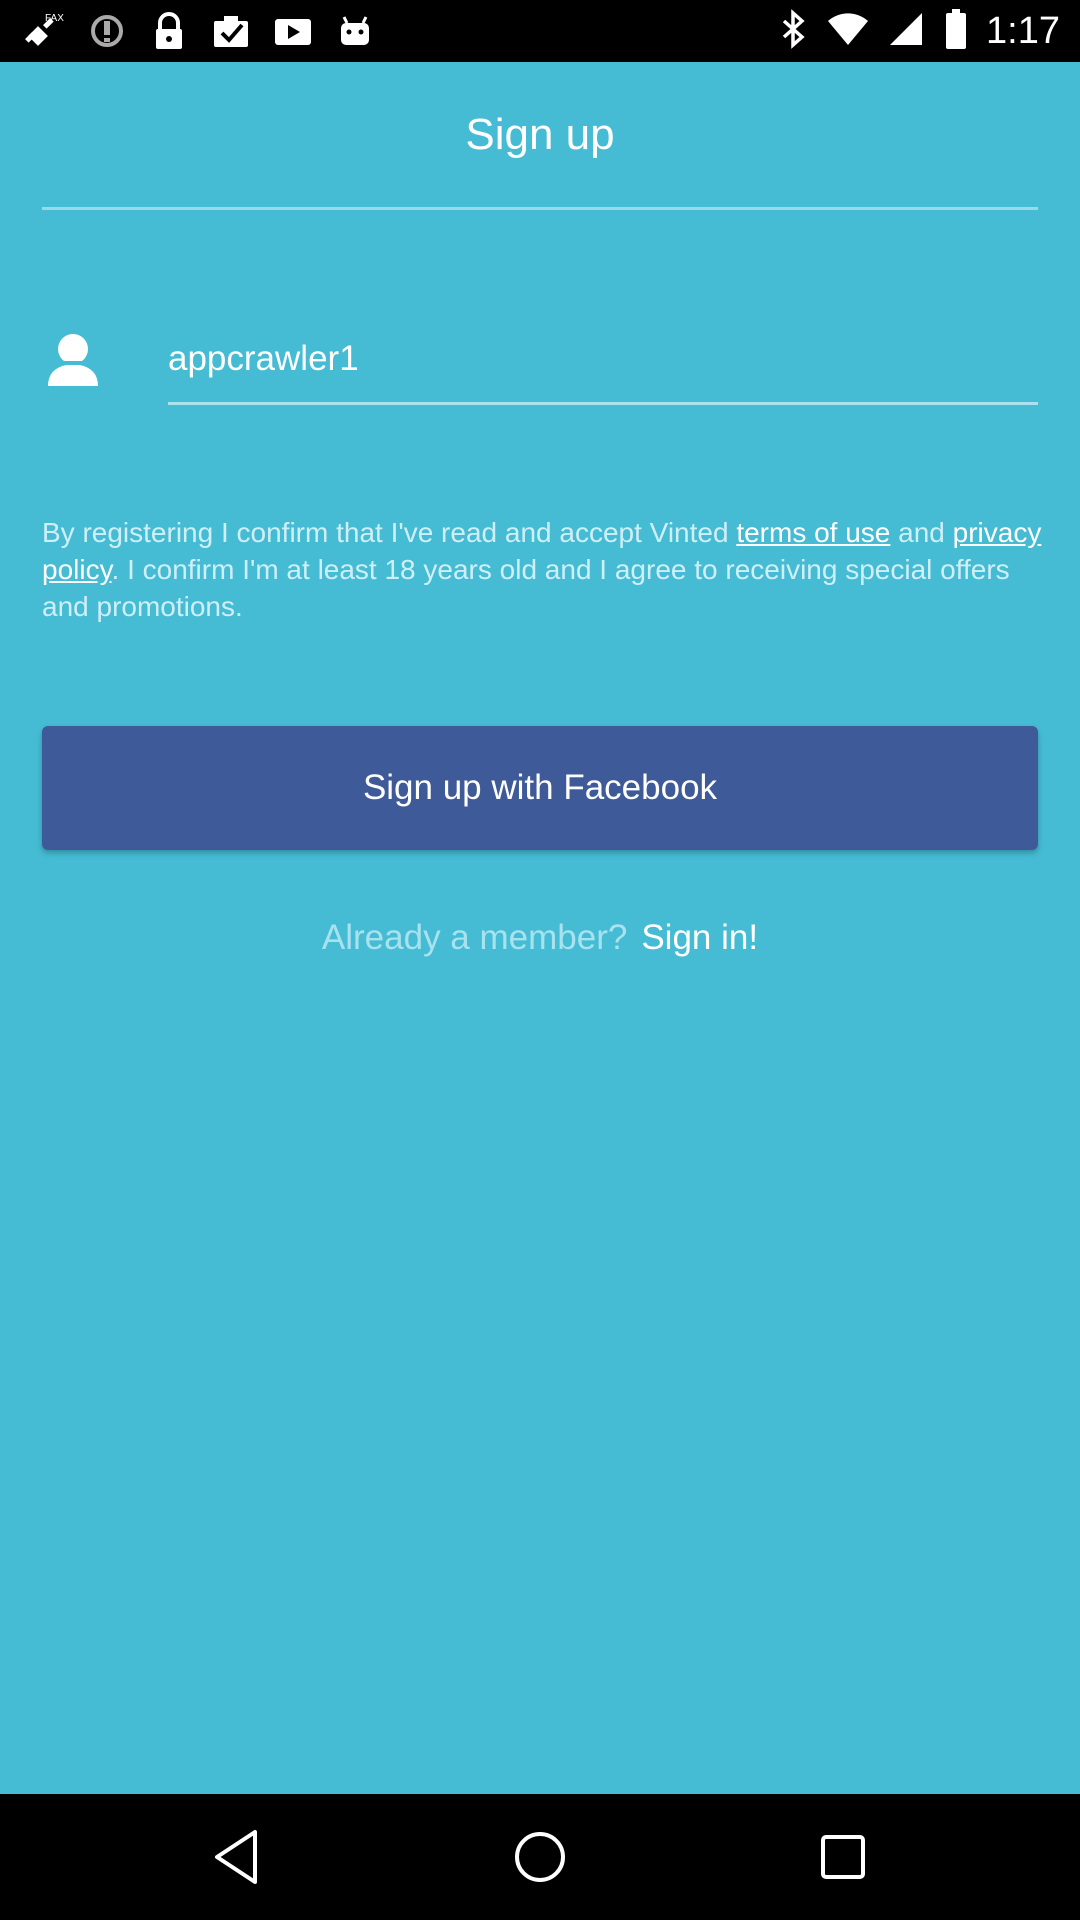  I want to click on user-icon, so click(73, 360).